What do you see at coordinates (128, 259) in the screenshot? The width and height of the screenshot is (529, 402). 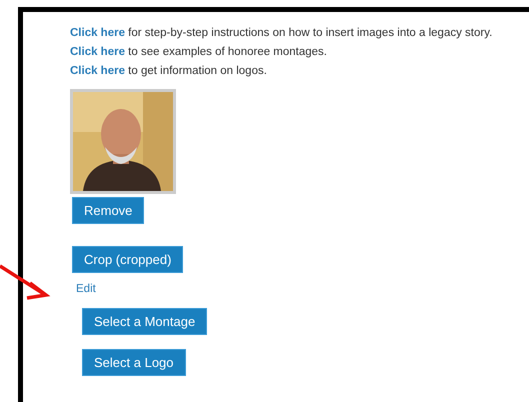 I see `action-button: Crop (cropped)` at bounding box center [128, 259].